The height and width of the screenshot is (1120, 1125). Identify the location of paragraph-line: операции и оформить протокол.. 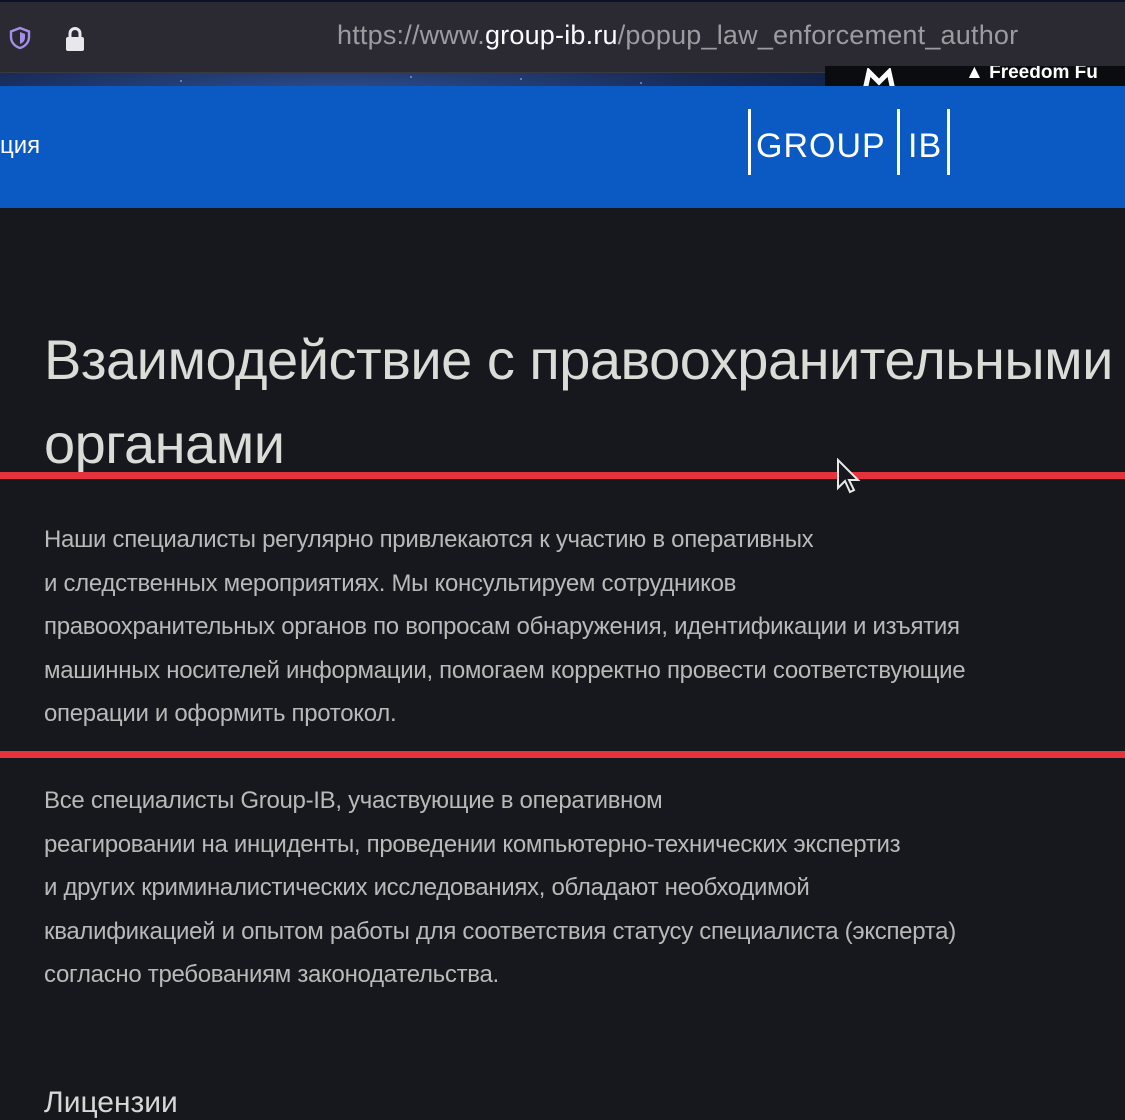
(220, 713).